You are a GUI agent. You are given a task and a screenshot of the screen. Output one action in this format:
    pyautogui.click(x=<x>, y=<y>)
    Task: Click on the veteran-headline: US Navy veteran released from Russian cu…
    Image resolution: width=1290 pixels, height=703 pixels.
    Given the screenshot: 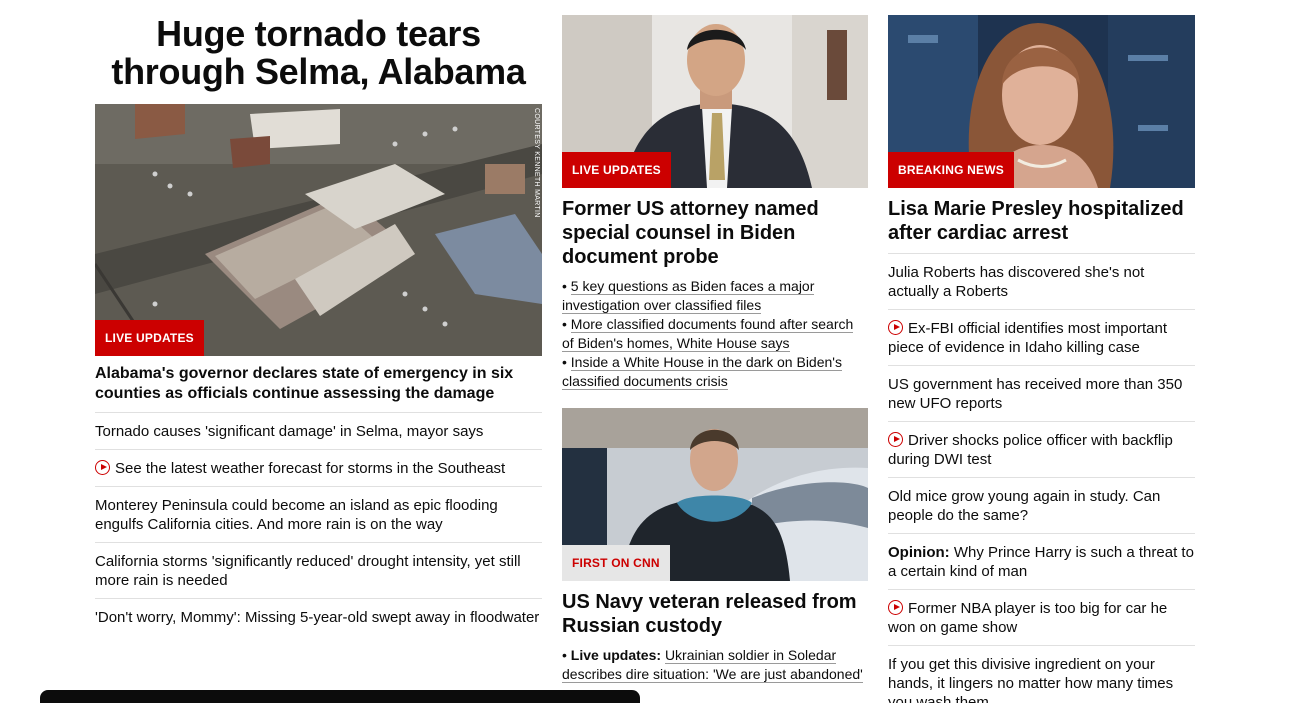 What is the action you would take?
    pyautogui.click(x=715, y=614)
    